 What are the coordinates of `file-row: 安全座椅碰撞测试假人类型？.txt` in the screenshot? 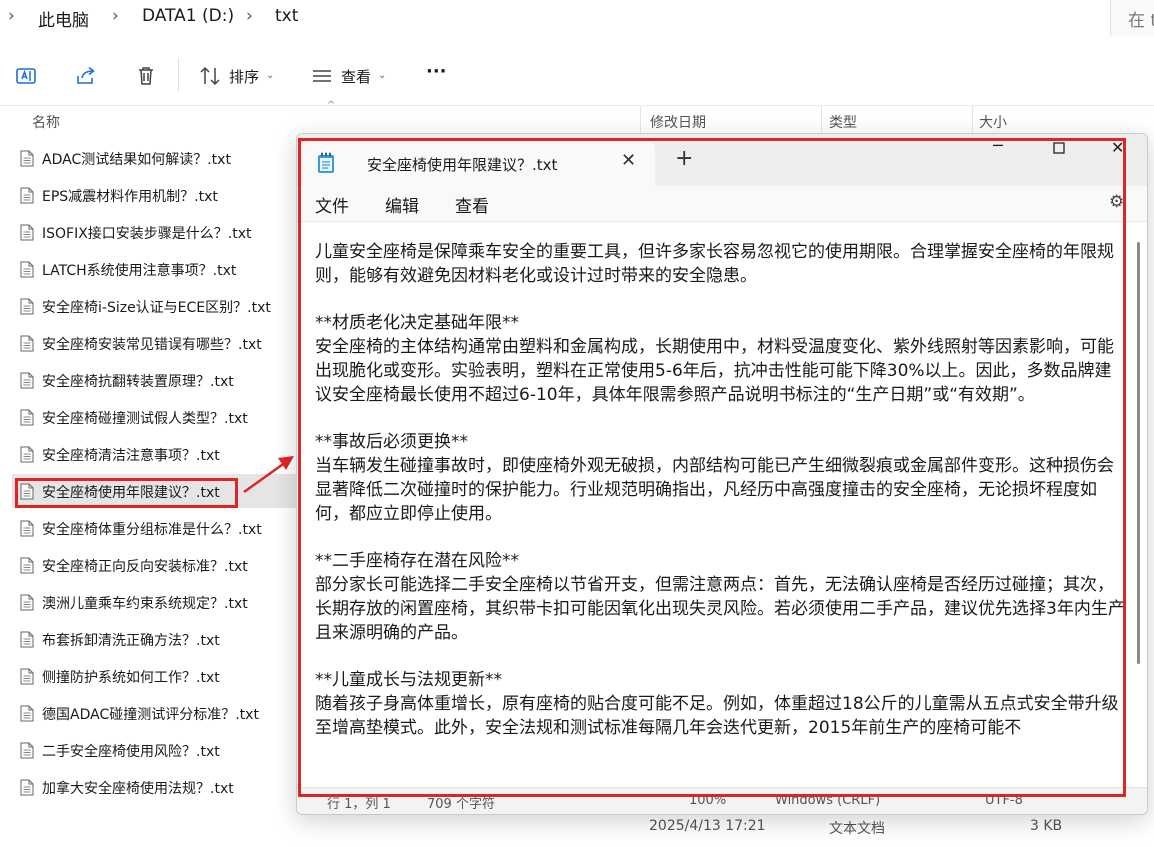 It's located at (154, 417).